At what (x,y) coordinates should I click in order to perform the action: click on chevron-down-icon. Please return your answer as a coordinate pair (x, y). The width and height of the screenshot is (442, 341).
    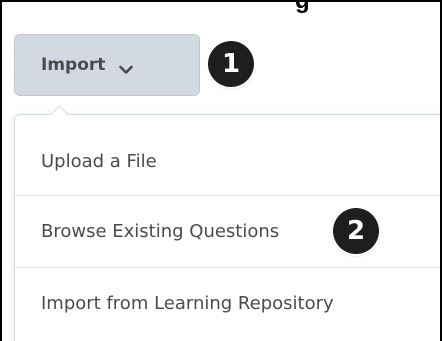
    Looking at the image, I should click on (126, 67).